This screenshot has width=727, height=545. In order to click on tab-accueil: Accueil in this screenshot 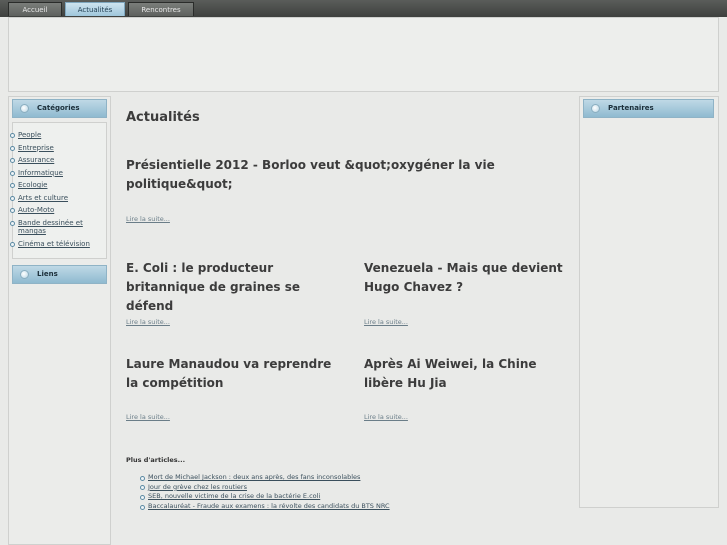, I will do `click(35, 9)`.